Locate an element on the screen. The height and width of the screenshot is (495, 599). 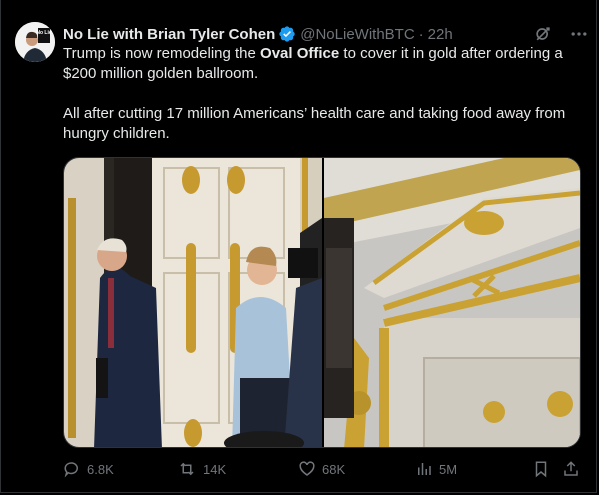
avatar-logo-text: No Lie is located at coordinates (43, 33).